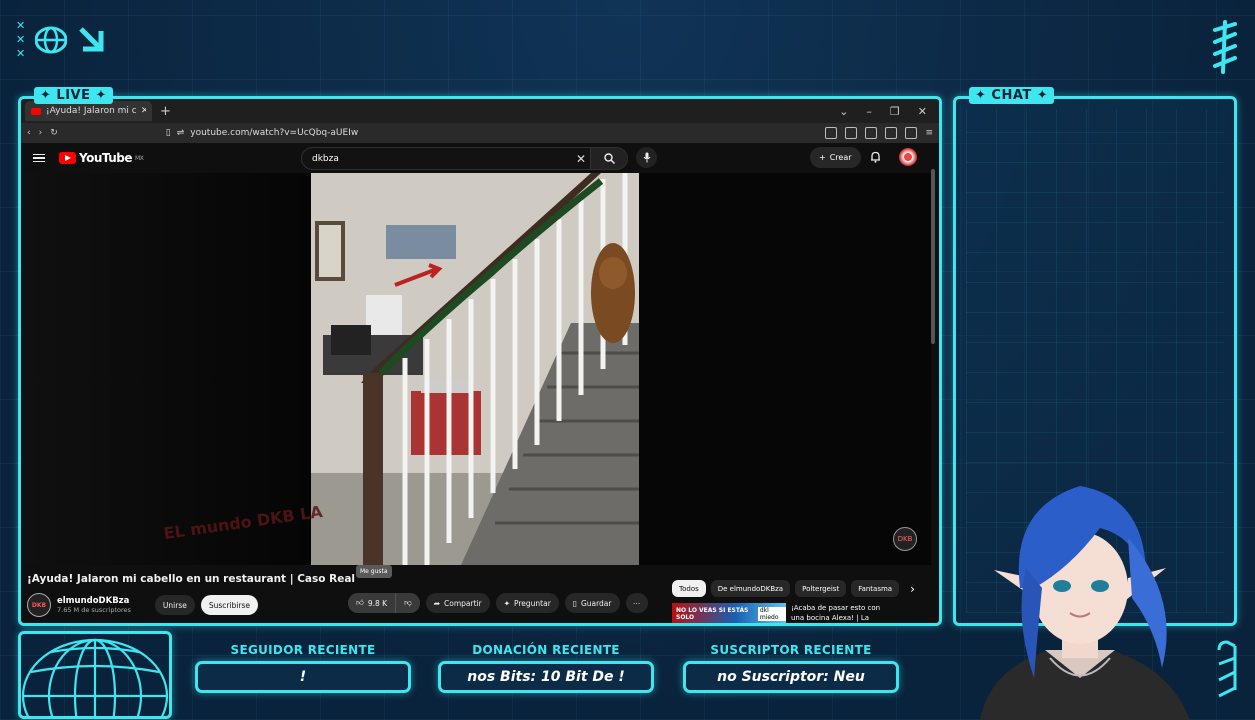  What do you see at coordinates (581, 159) in the screenshot?
I see `clear-search-icon: ✕` at bounding box center [581, 159].